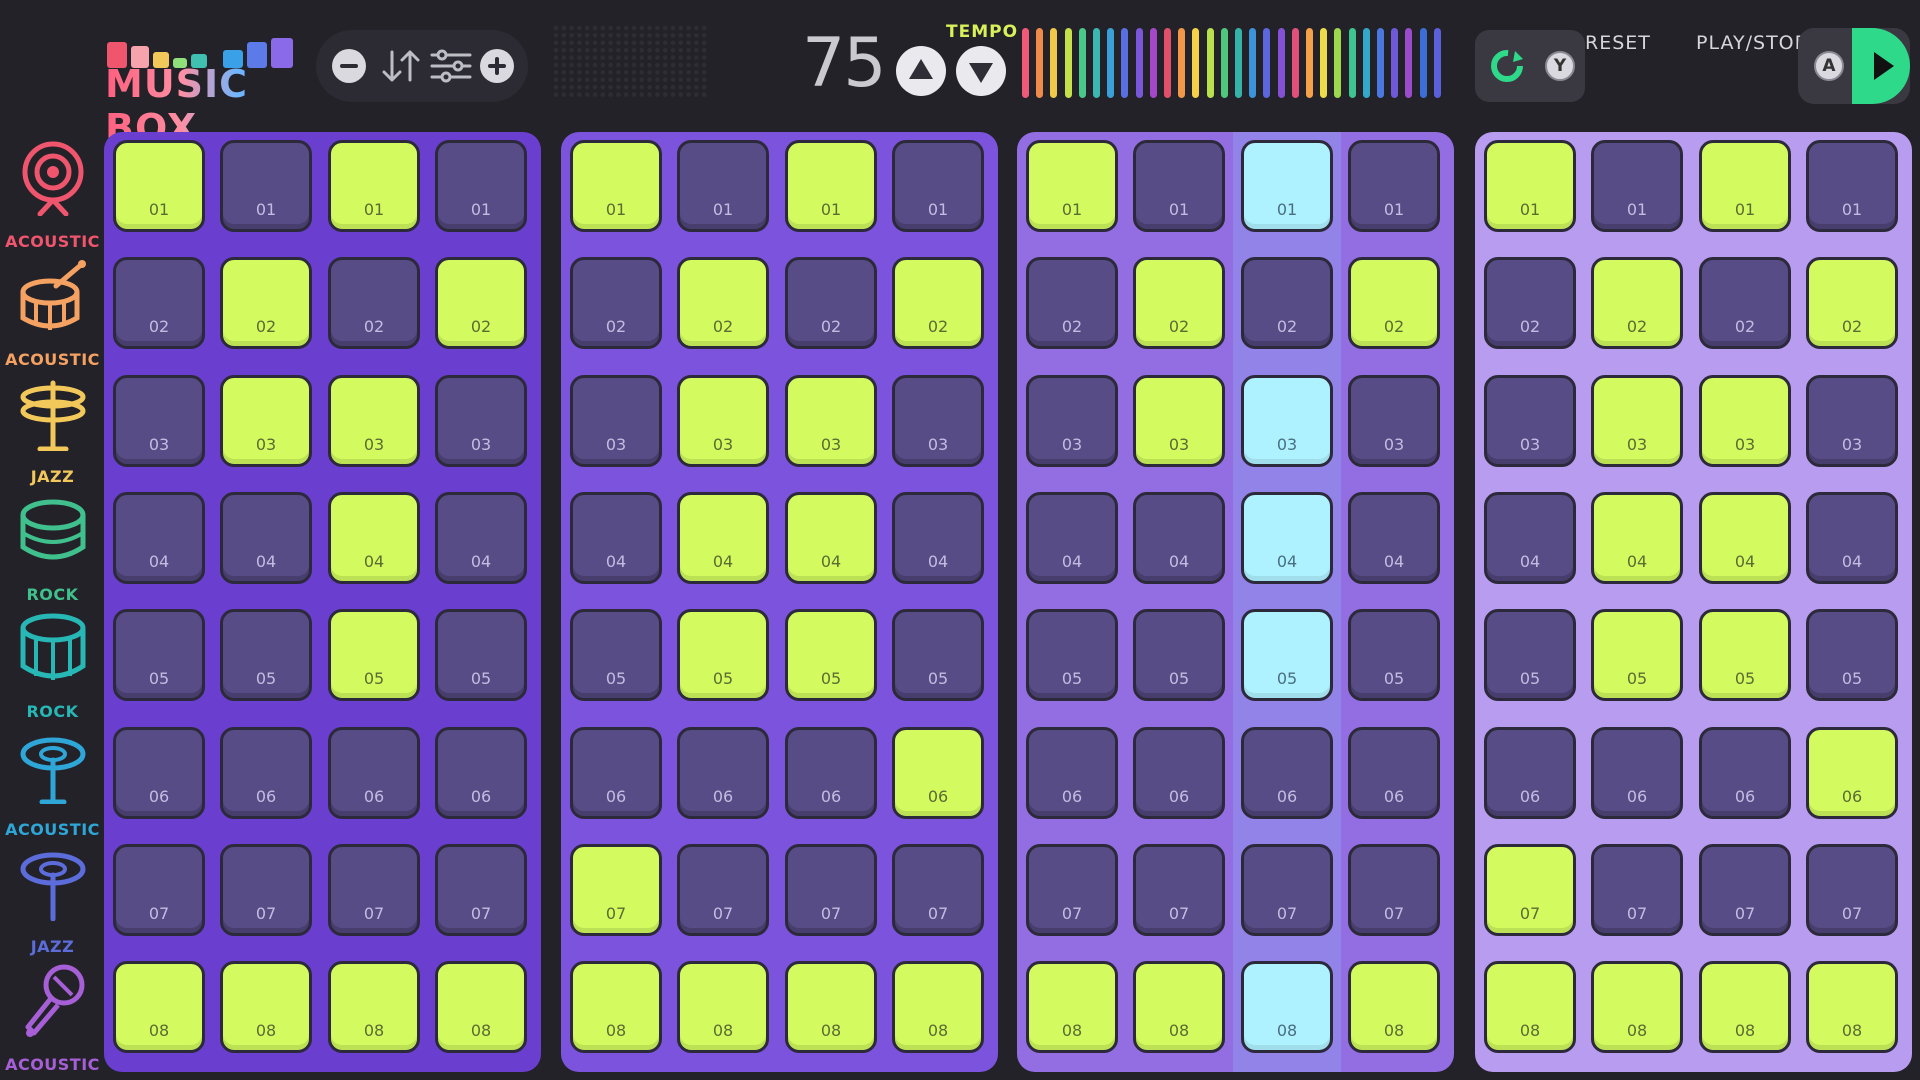 This screenshot has height=1080, width=1920. Describe the element at coordinates (349, 66) in the screenshot. I see `minus-button` at that location.